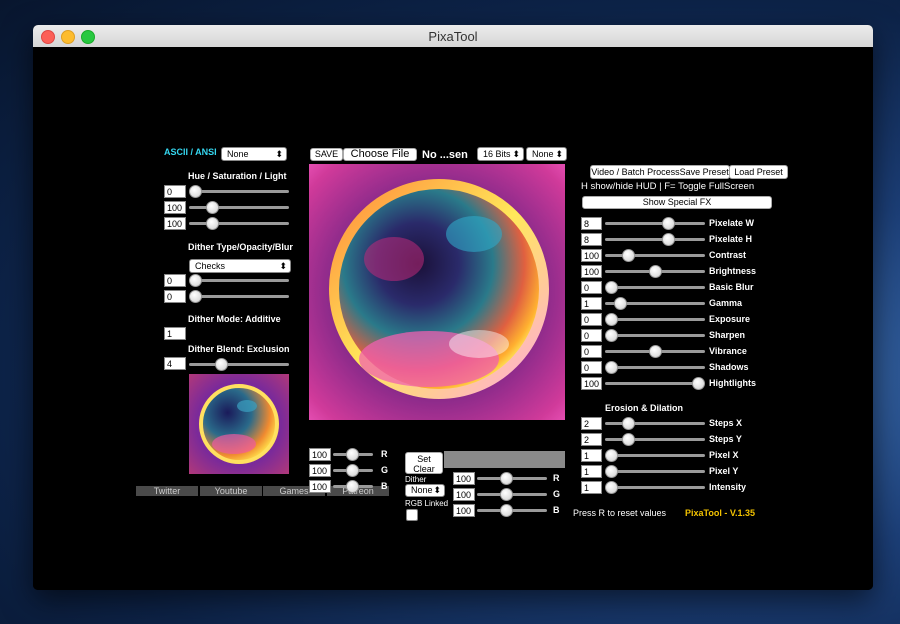  What do you see at coordinates (320, 486) in the screenshot?
I see `rgb-field-b: 100` at bounding box center [320, 486].